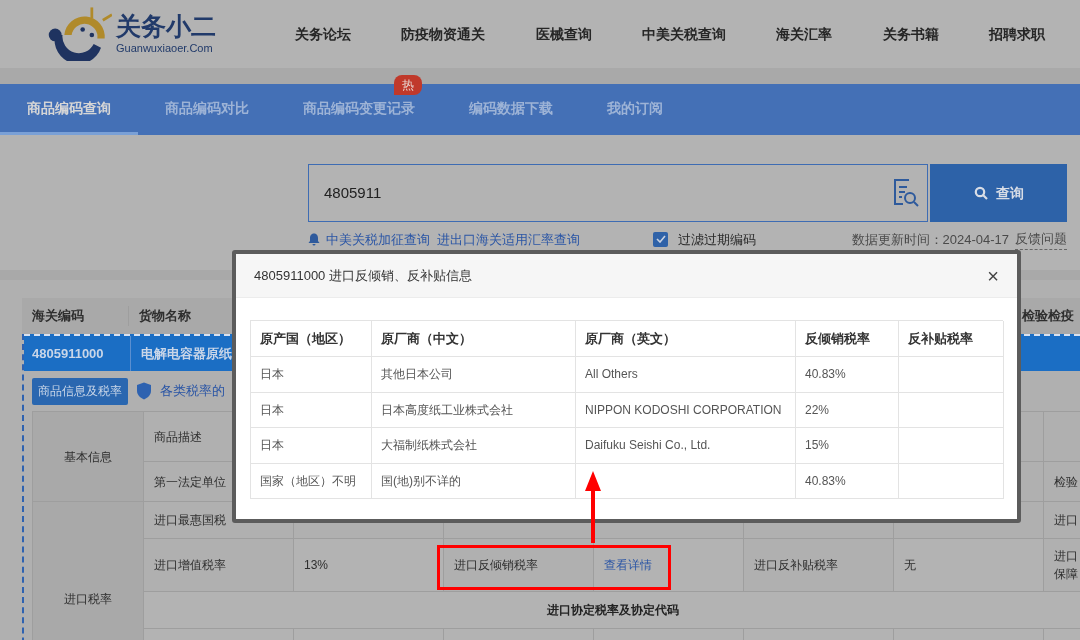 This screenshot has width=1080, height=640. Describe the element at coordinates (1016, 34) in the screenshot. I see `nav-link: 招聘求职` at that location.